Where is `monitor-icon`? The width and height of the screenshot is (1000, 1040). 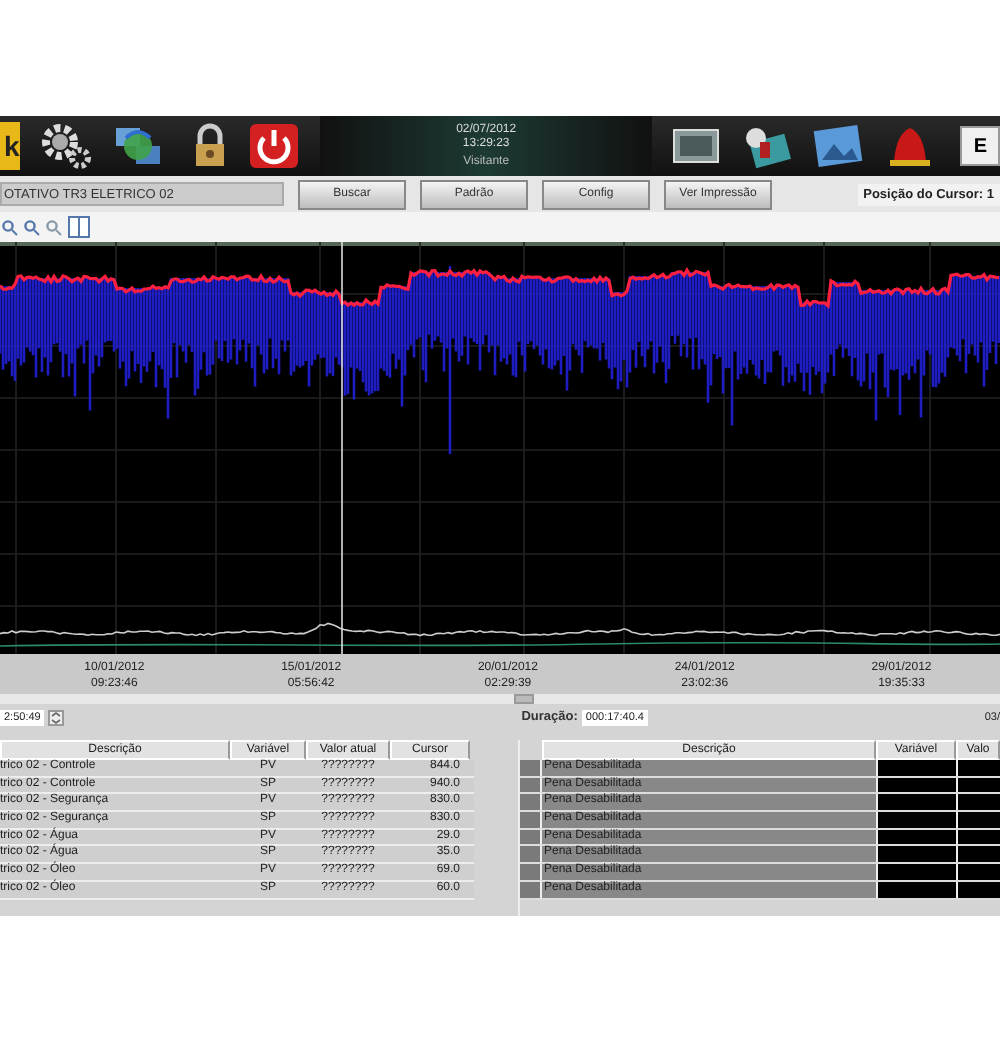
monitor-icon is located at coordinates (696, 146).